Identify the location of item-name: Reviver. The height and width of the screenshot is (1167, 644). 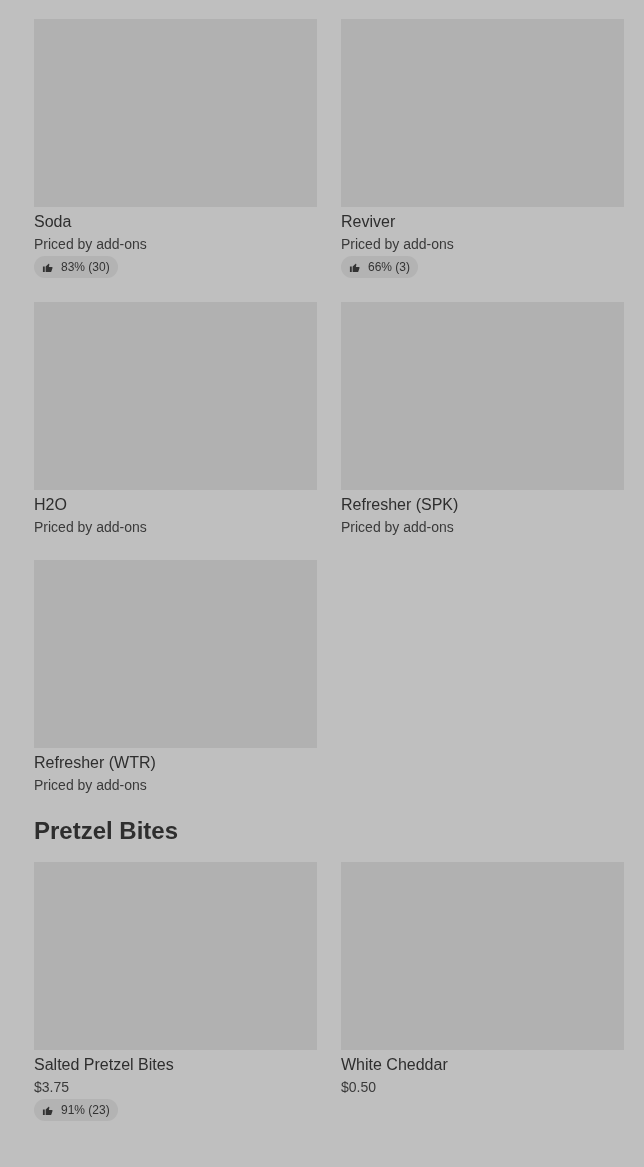
(369, 222).